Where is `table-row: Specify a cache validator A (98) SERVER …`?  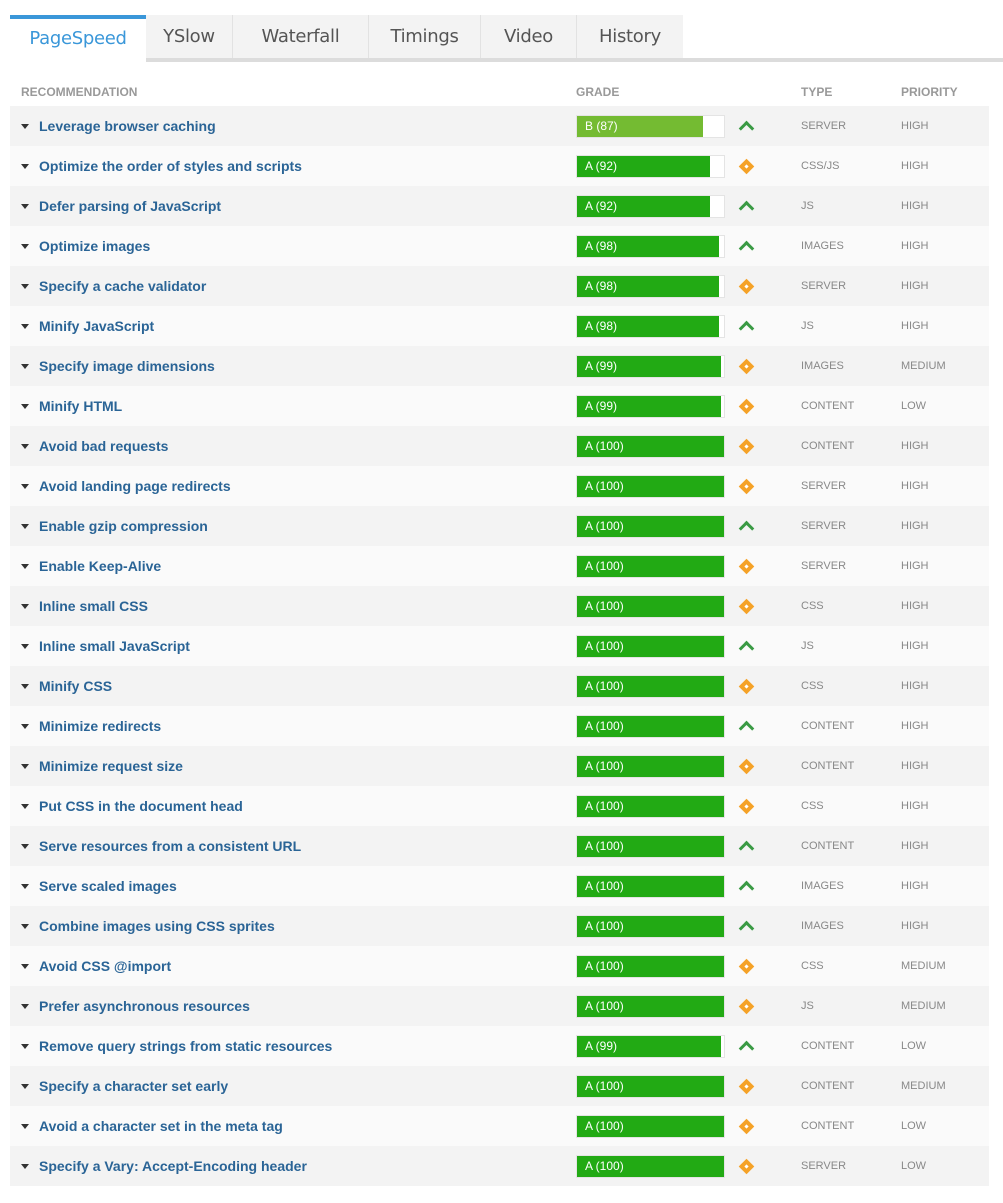 table-row: Specify a cache validator A (98) SERVER … is located at coordinates (499, 286).